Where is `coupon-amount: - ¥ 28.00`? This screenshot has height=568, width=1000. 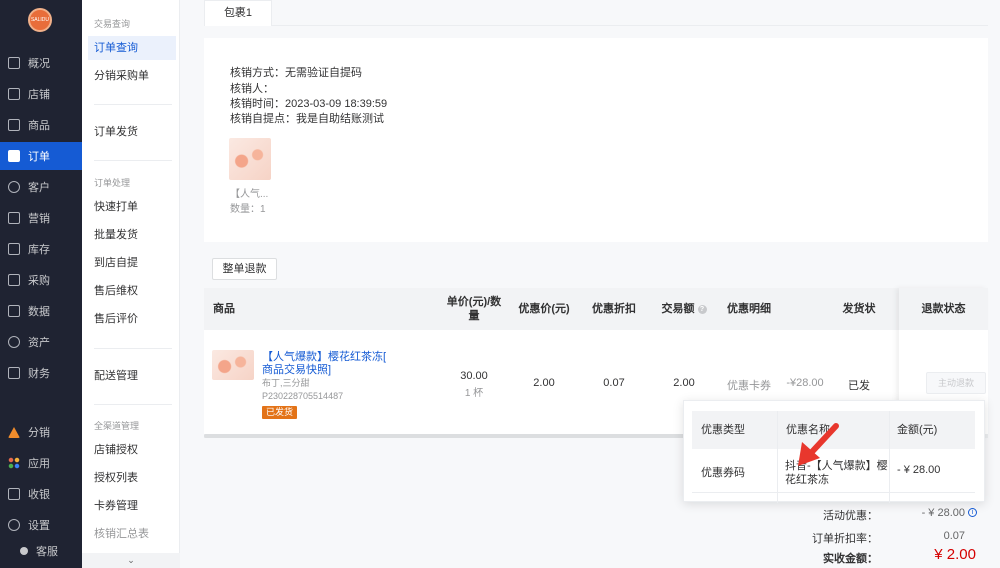 coupon-amount: - ¥ 28.00 is located at coordinates (919, 470).